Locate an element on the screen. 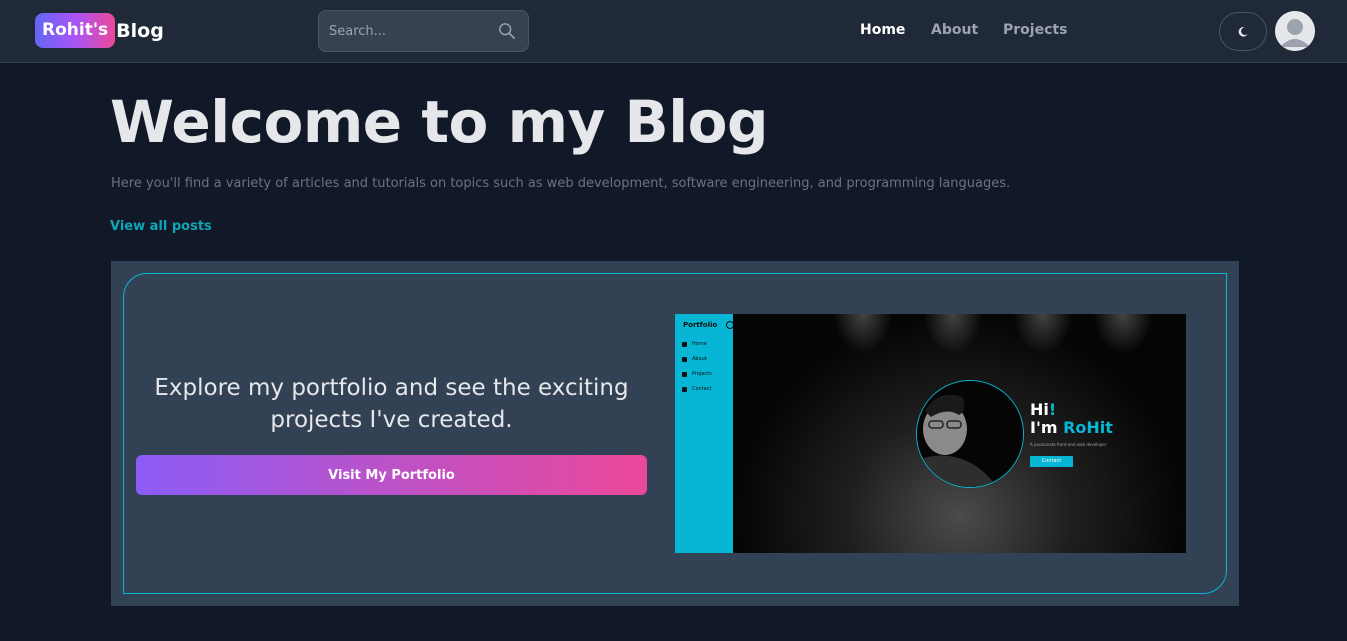 This screenshot has width=1347, height=641. contact-icon is located at coordinates (684, 389).